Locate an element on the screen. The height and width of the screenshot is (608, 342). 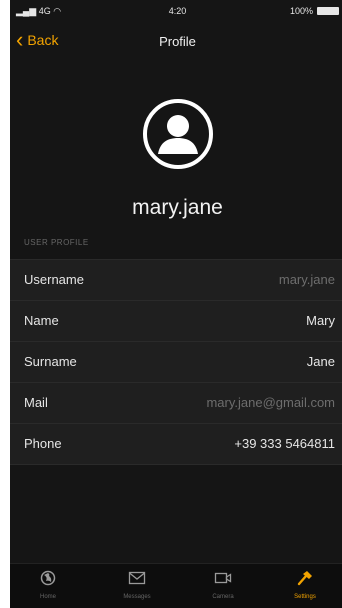
section-header: USER PROFILE is located at coordinates (56, 242).